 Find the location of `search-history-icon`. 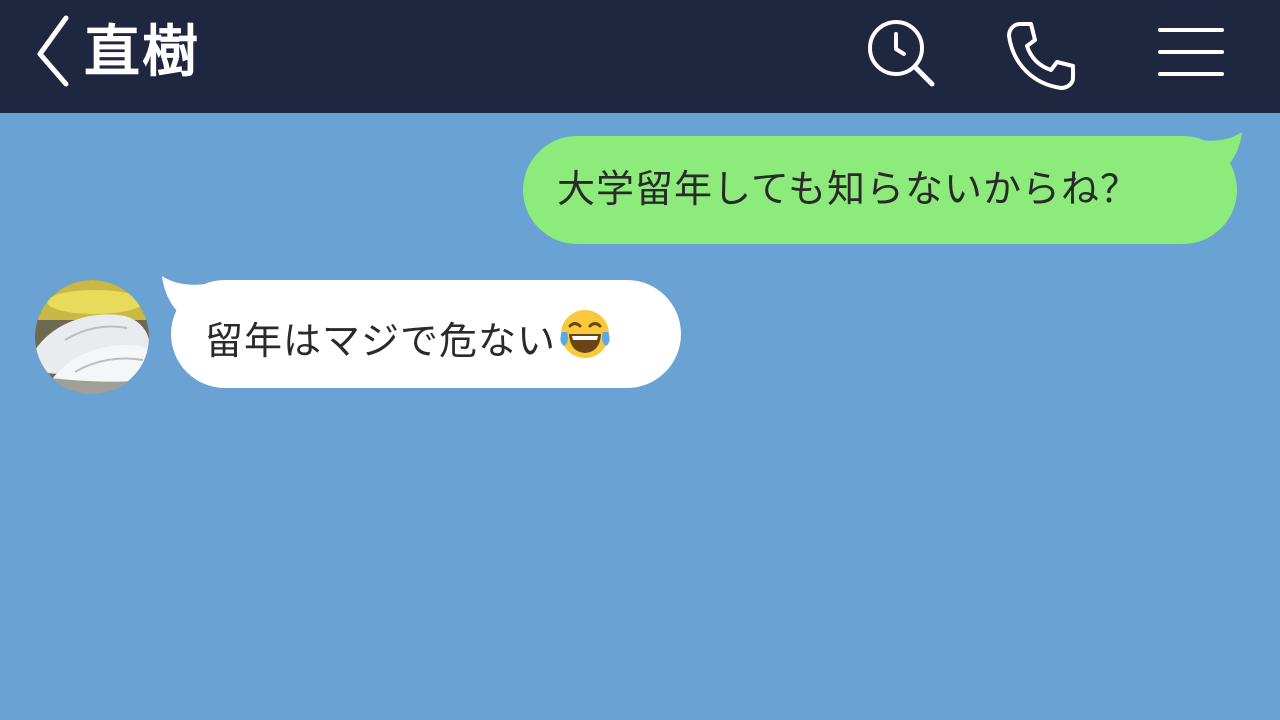

search-history-icon is located at coordinates (901, 53).